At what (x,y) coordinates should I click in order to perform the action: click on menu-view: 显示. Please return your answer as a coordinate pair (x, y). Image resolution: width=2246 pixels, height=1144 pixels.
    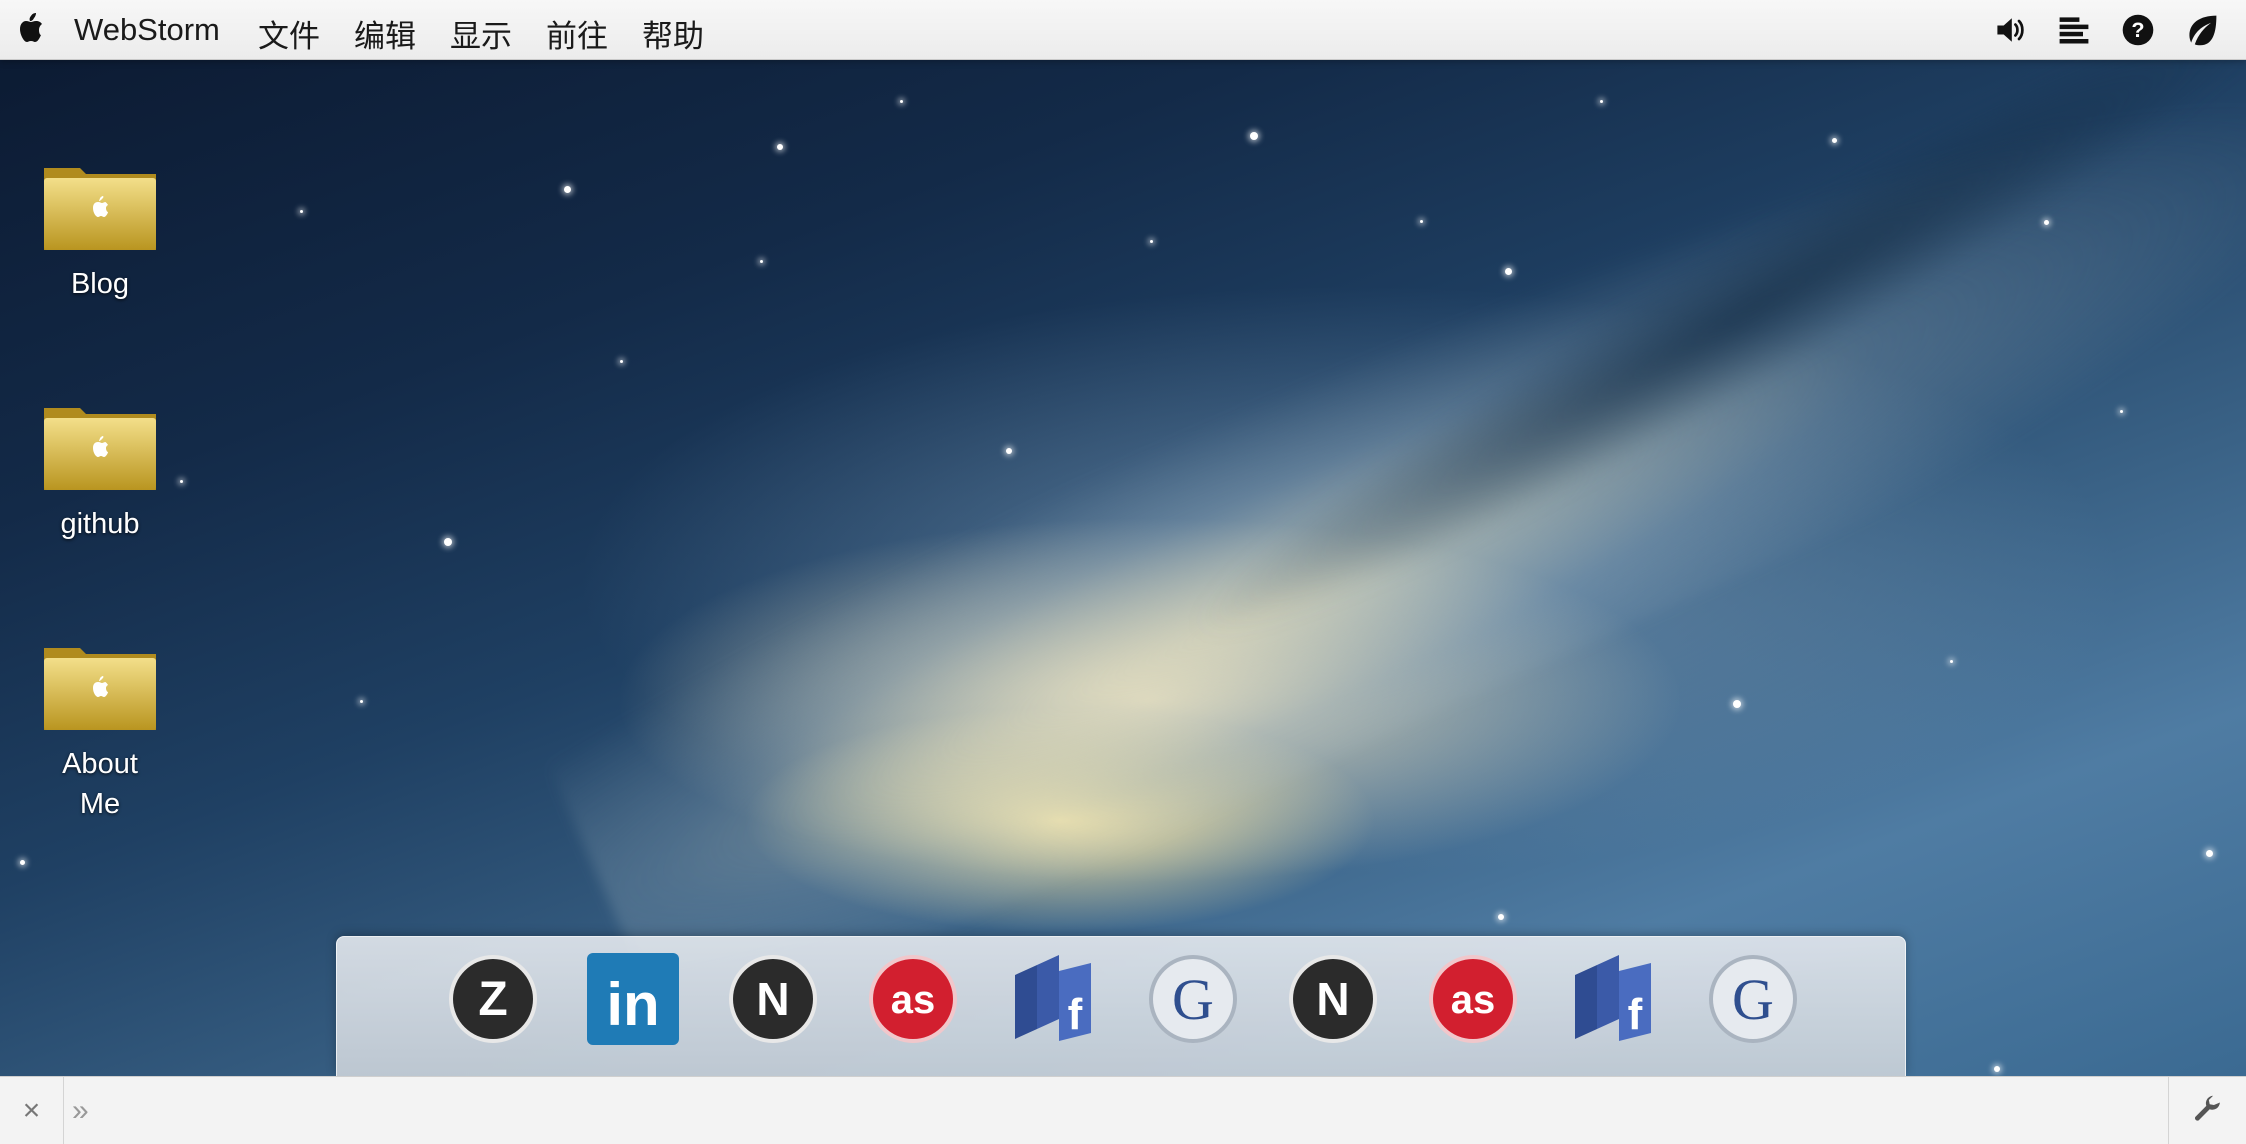
    Looking at the image, I should click on (481, 33).